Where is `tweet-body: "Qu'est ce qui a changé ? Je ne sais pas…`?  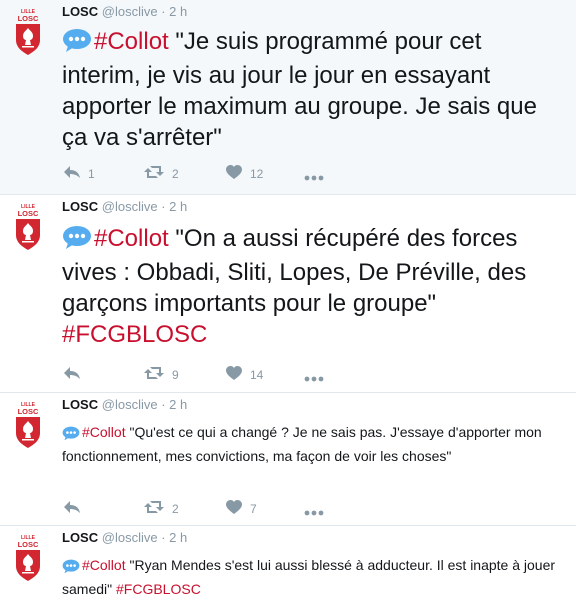 tweet-body: "Qu'est ce qui a changé ? Je ne sais pas… is located at coordinates (302, 444).